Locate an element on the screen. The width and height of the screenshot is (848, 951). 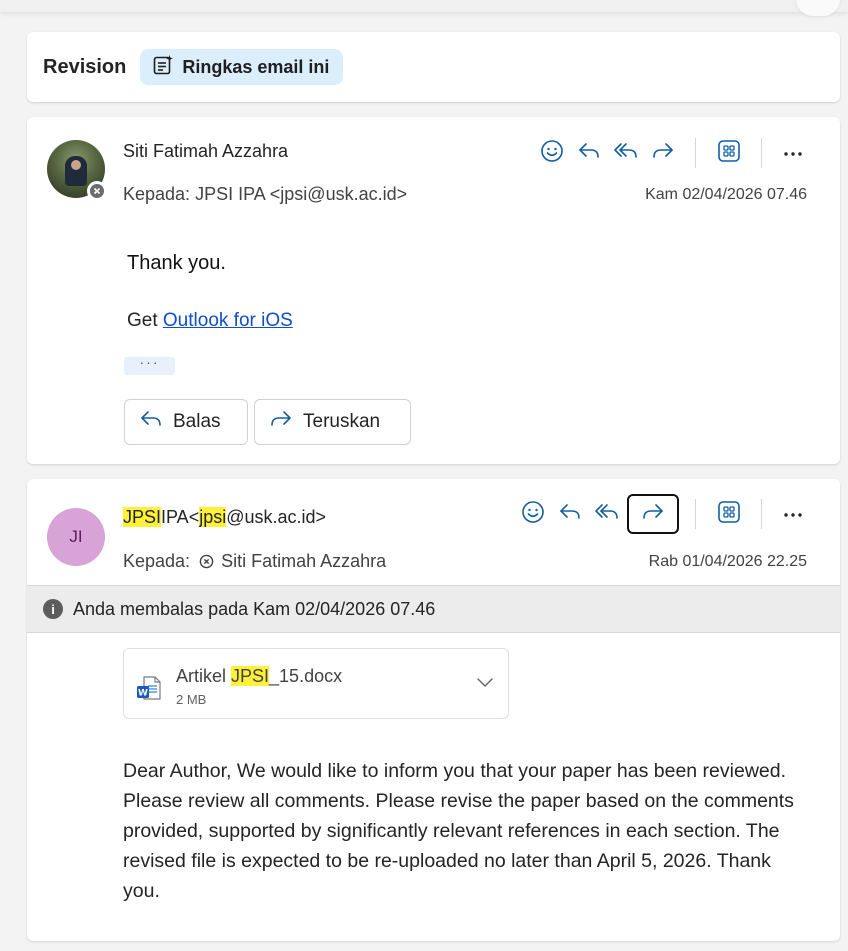
recipient-line: Kepada: Siti Fatimah Azzahra is located at coordinates (254, 562).